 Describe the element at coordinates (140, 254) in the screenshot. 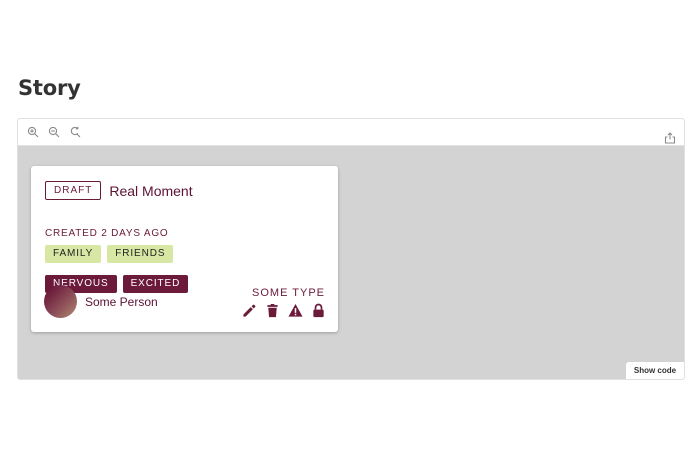

I see `tag-friends: FRIENDS` at that location.